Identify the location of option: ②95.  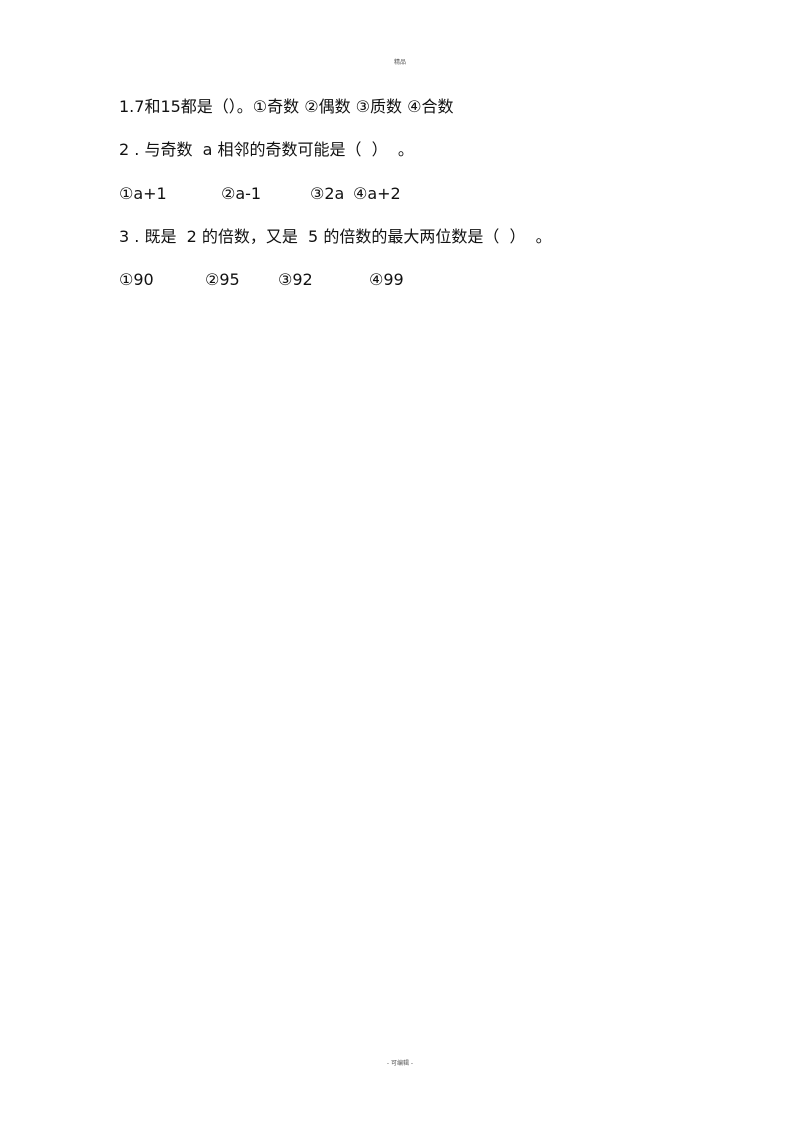
(222, 279).